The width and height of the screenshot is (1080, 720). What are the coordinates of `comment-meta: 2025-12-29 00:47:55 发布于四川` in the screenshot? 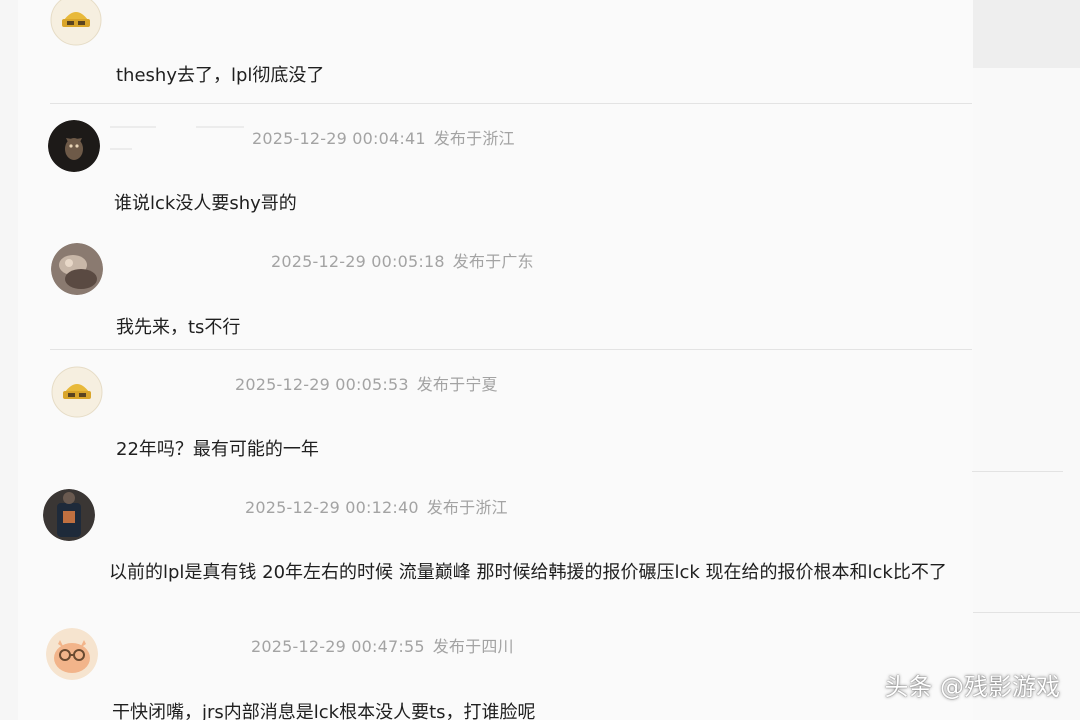 It's located at (382, 645).